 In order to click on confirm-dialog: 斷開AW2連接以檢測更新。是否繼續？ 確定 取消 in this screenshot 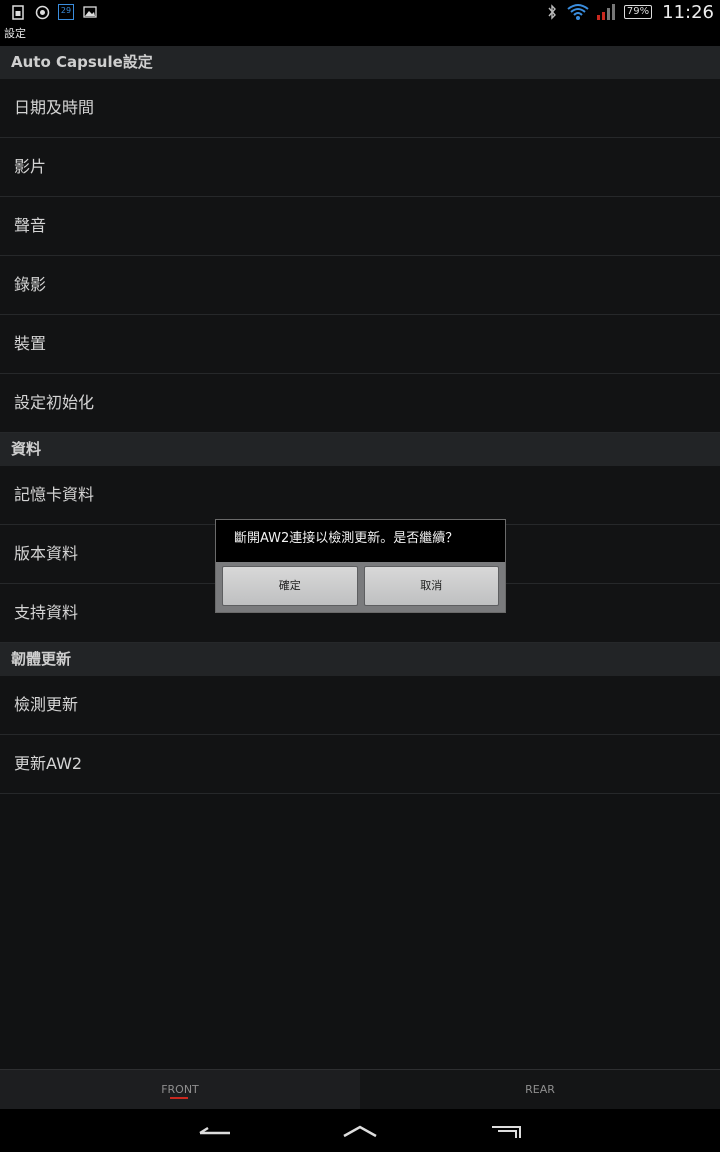, I will do `click(360, 566)`.